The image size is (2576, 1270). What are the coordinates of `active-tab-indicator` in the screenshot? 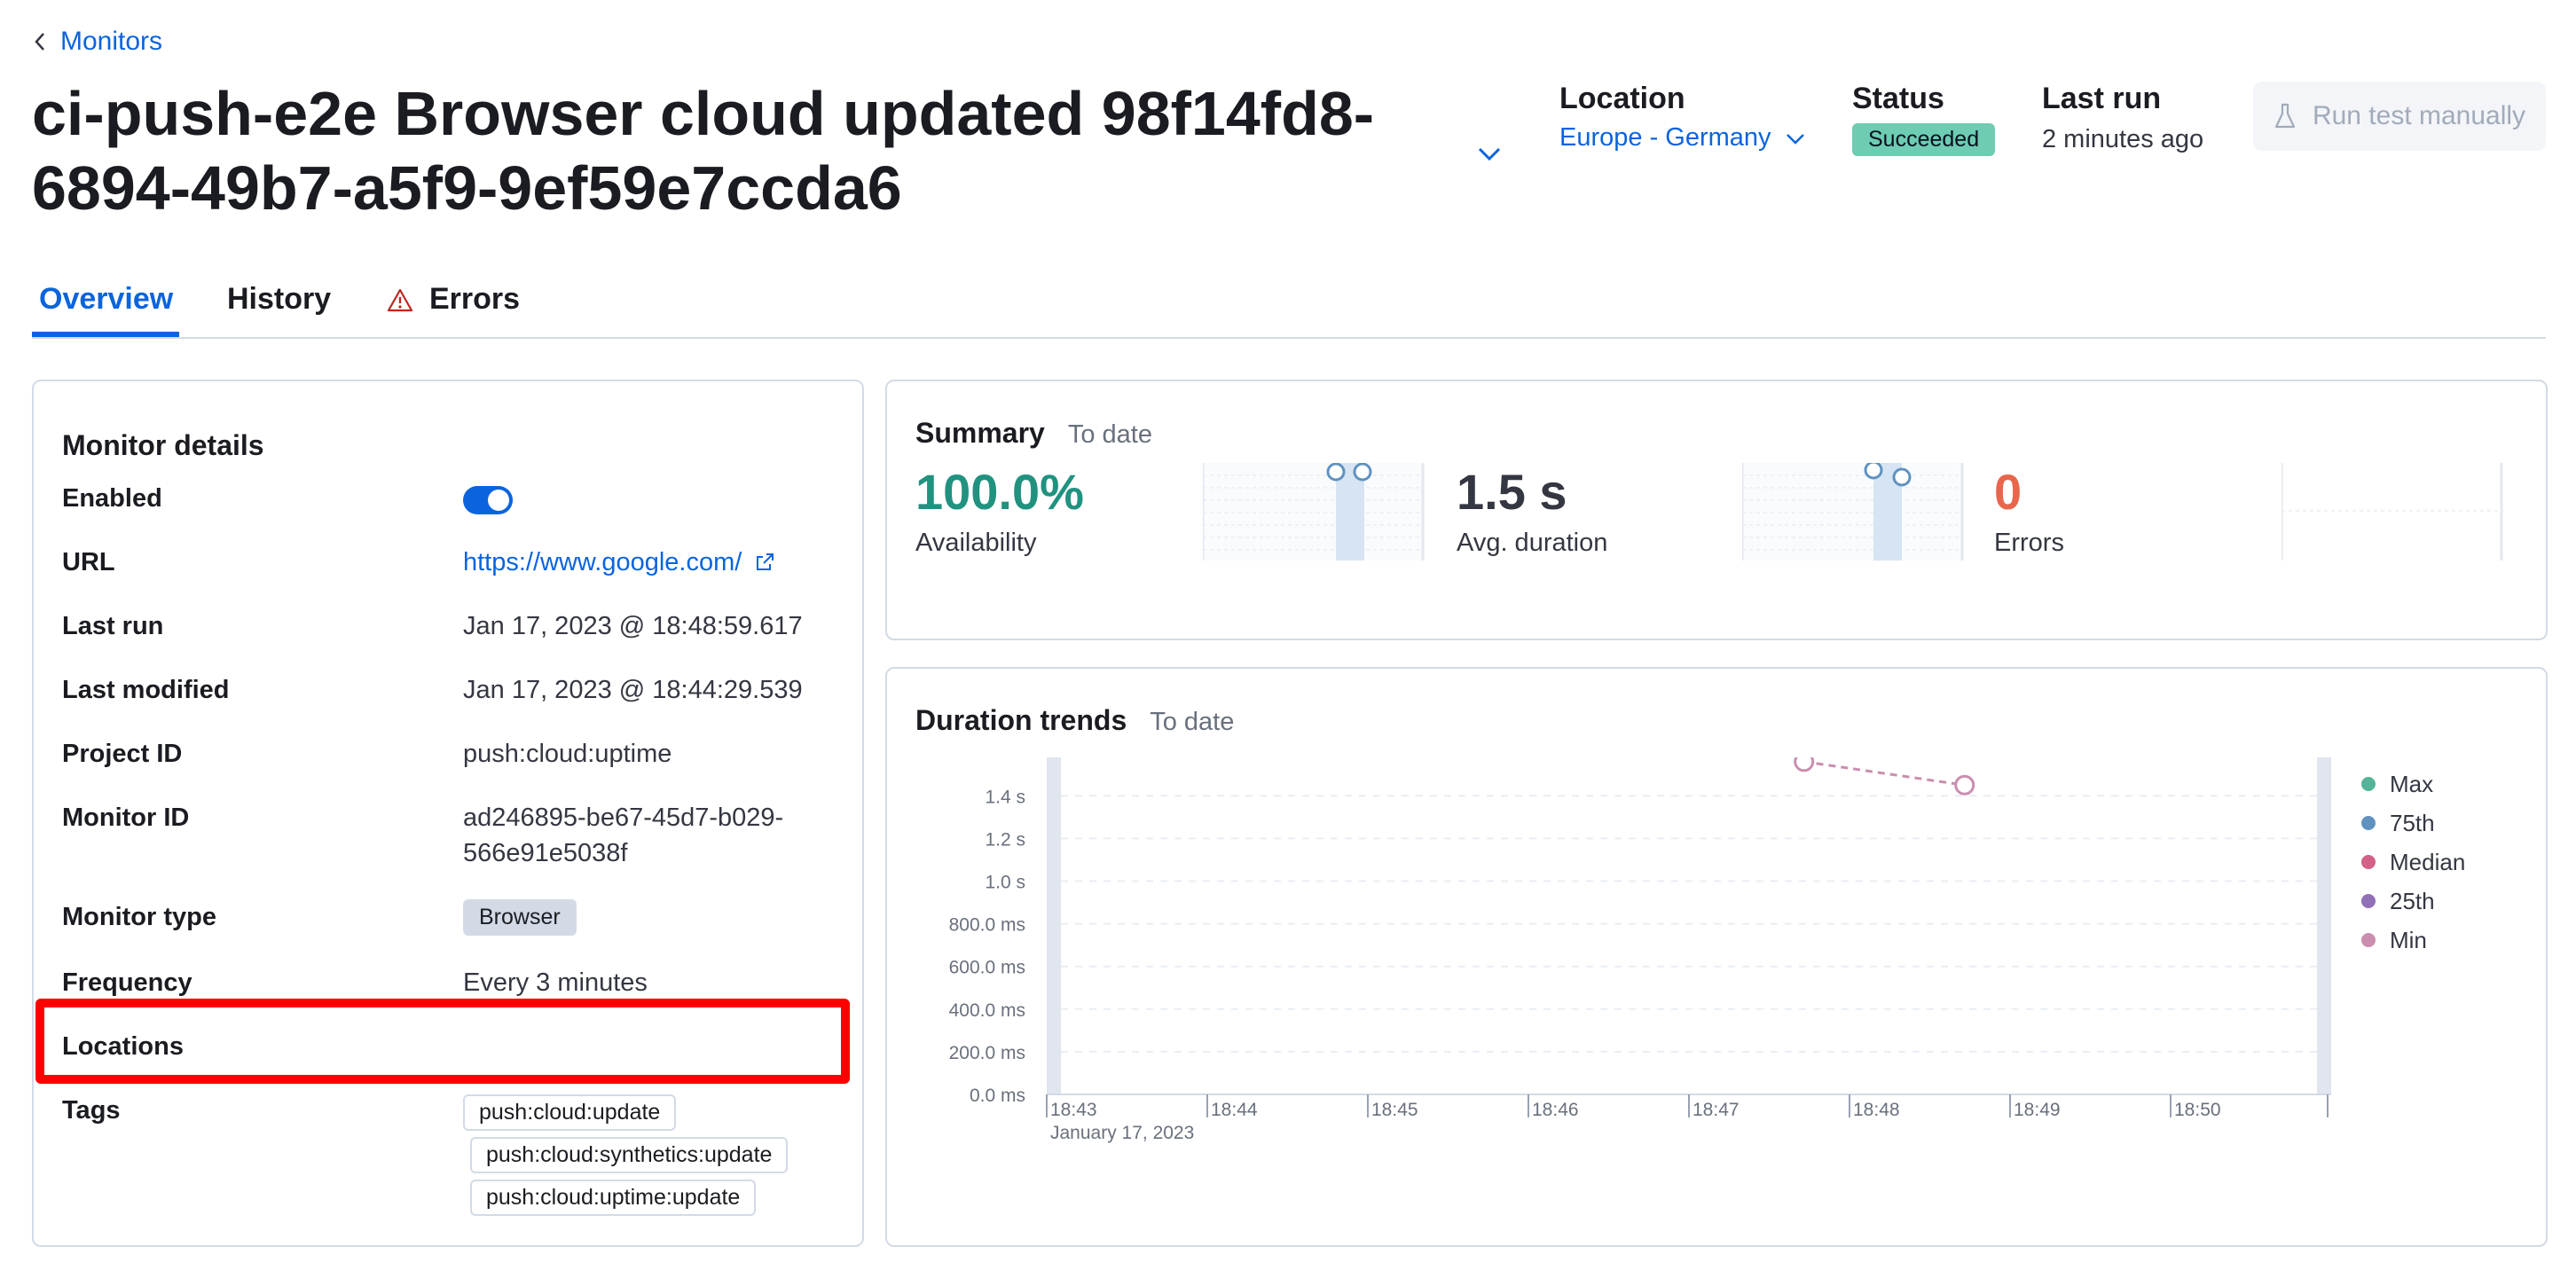 It's located at (105, 334).